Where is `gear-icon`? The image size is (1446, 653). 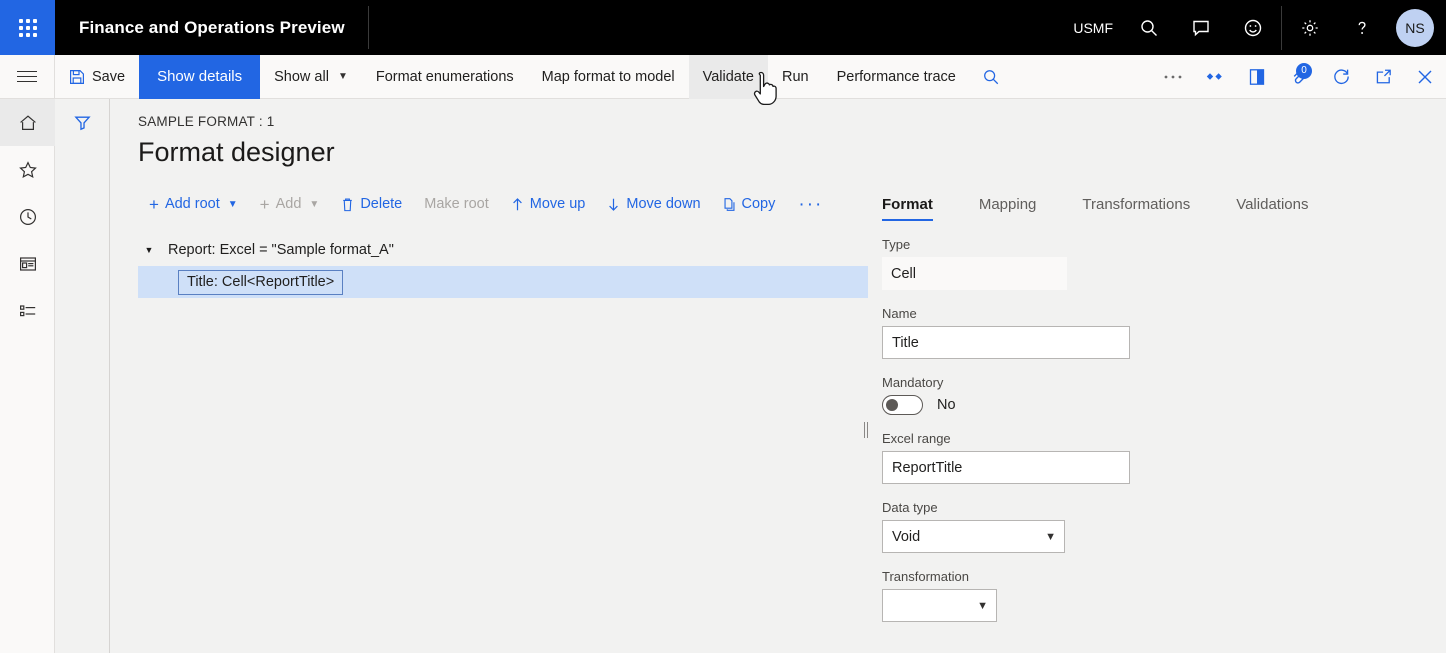
gear-icon is located at coordinates (1310, 27).